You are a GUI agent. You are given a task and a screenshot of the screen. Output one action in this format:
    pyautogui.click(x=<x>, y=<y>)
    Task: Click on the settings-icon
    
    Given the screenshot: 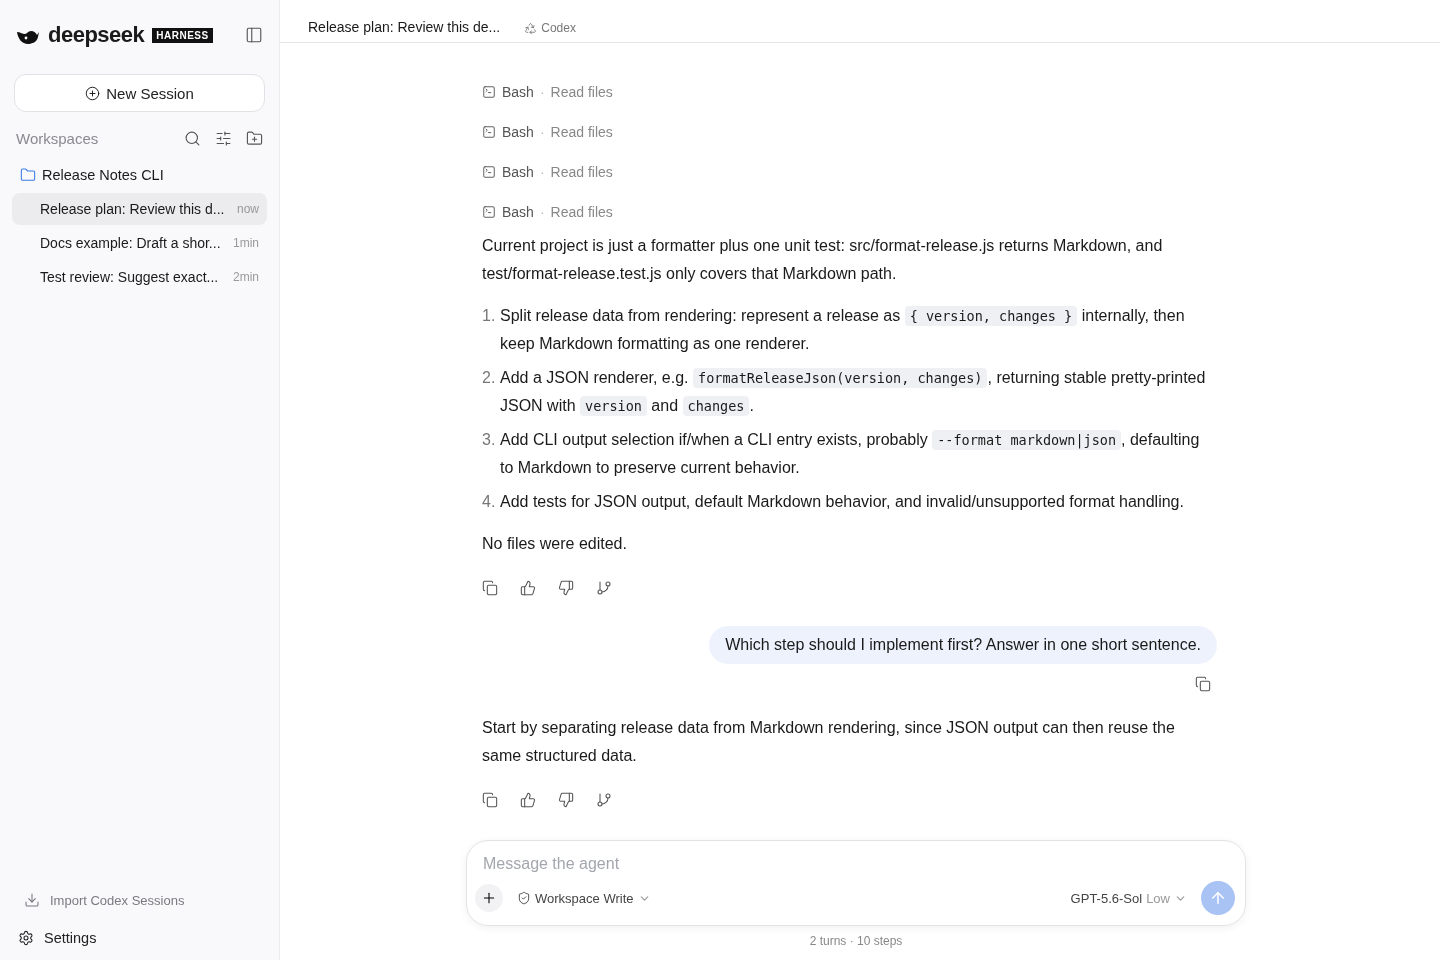 What is the action you would take?
    pyautogui.click(x=26, y=938)
    